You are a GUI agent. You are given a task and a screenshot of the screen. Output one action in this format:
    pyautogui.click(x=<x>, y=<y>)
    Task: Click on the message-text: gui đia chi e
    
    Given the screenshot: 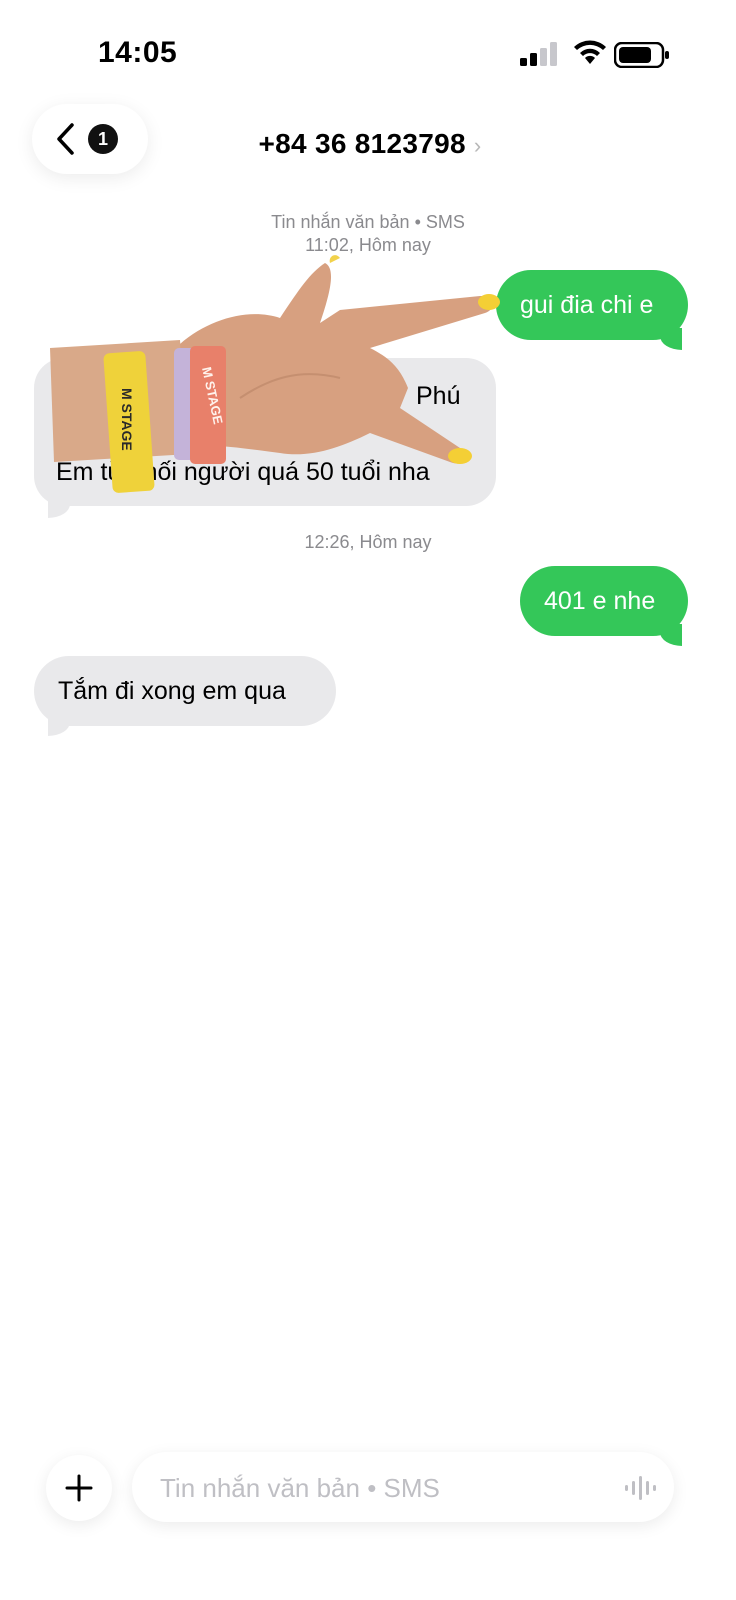 What is the action you would take?
    pyautogui.click(x=587, y=305)
    